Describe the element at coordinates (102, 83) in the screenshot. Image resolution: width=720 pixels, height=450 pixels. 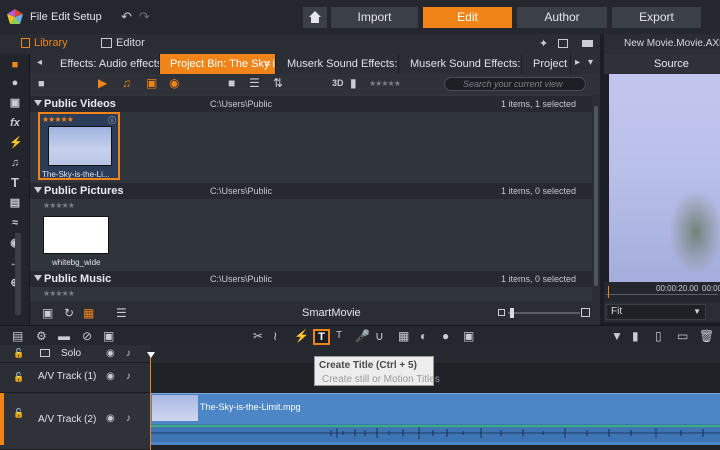
I see `filter-video-icon: ▶` at that location.